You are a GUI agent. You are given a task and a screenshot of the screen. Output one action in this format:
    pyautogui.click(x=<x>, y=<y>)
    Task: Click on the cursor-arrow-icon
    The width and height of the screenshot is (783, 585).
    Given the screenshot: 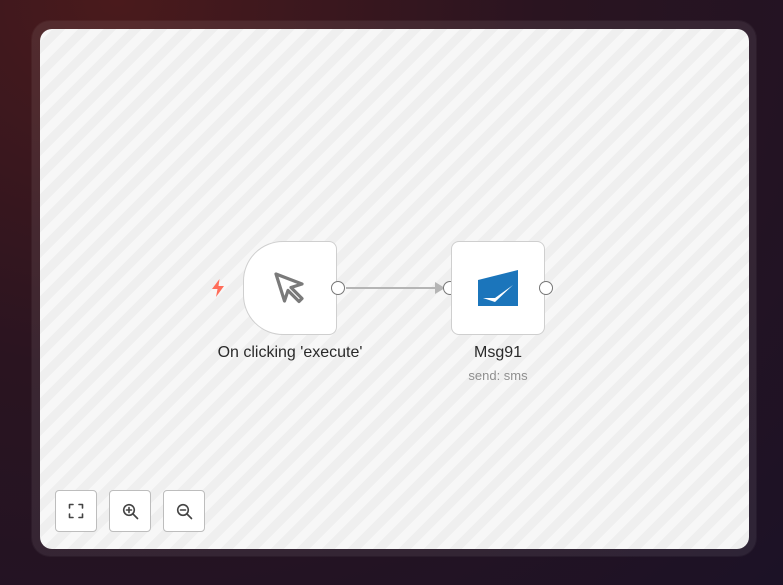 What is the action you would take?
    pyautogui.click(x=289, y=288)
    